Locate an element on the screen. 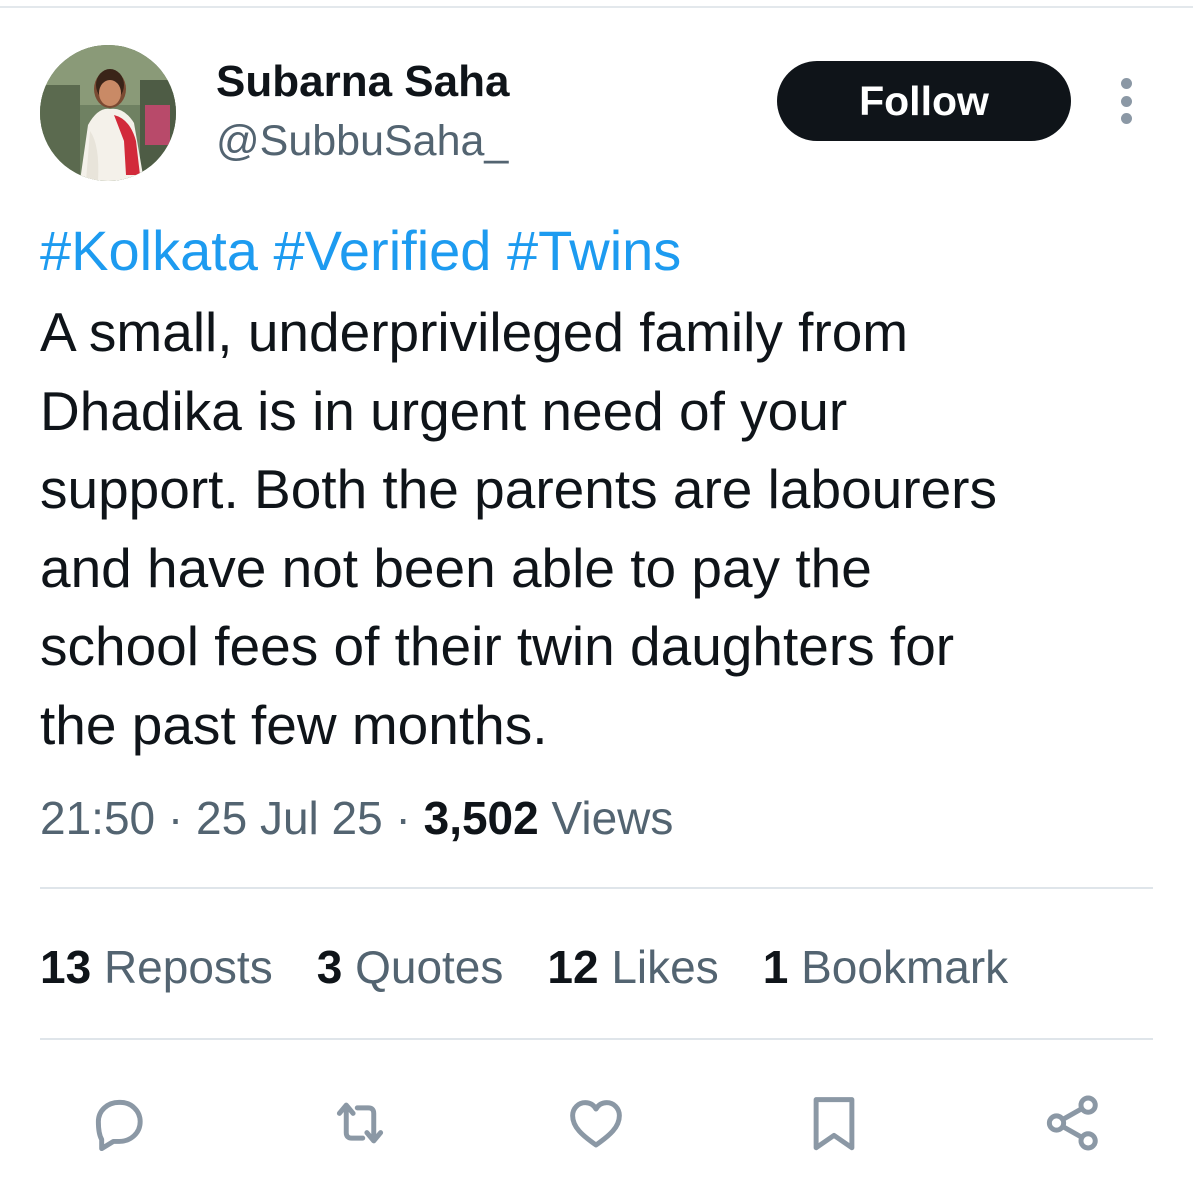 This screenshot has width=1193, height=1200. stat-count: 1 is located at coordinates (775, 967).